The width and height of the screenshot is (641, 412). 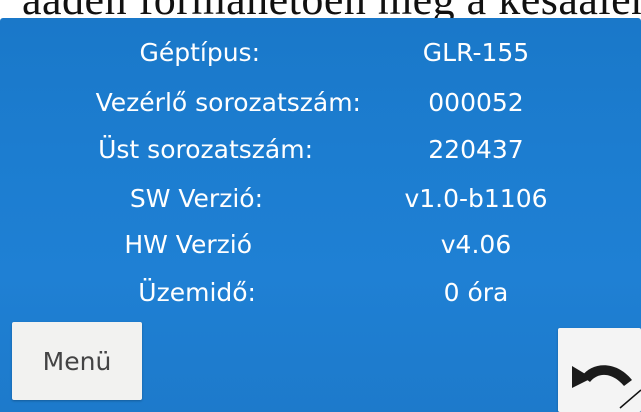 I want to click on hw-version-row: HW Verzió v4.06, so click(x=320, y=250).